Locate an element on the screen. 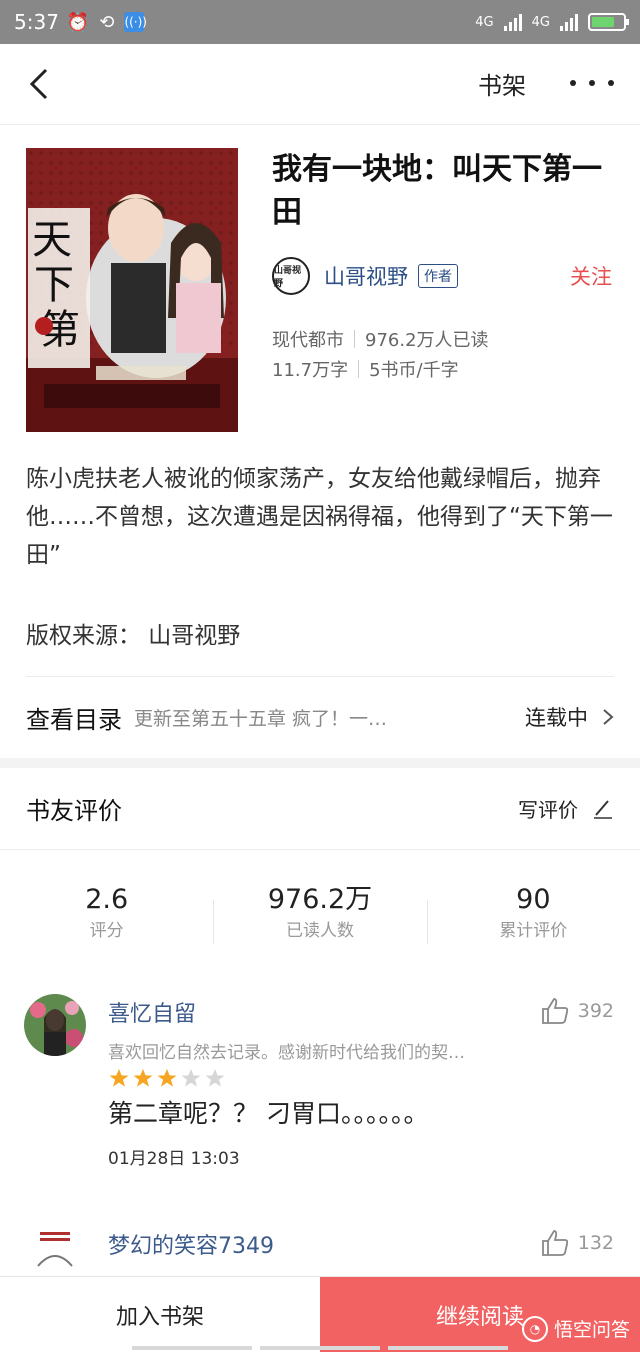 The height and width of the screenshot is (1352, 640). serial-status: 连载中 is located at coordinates (556, 718).